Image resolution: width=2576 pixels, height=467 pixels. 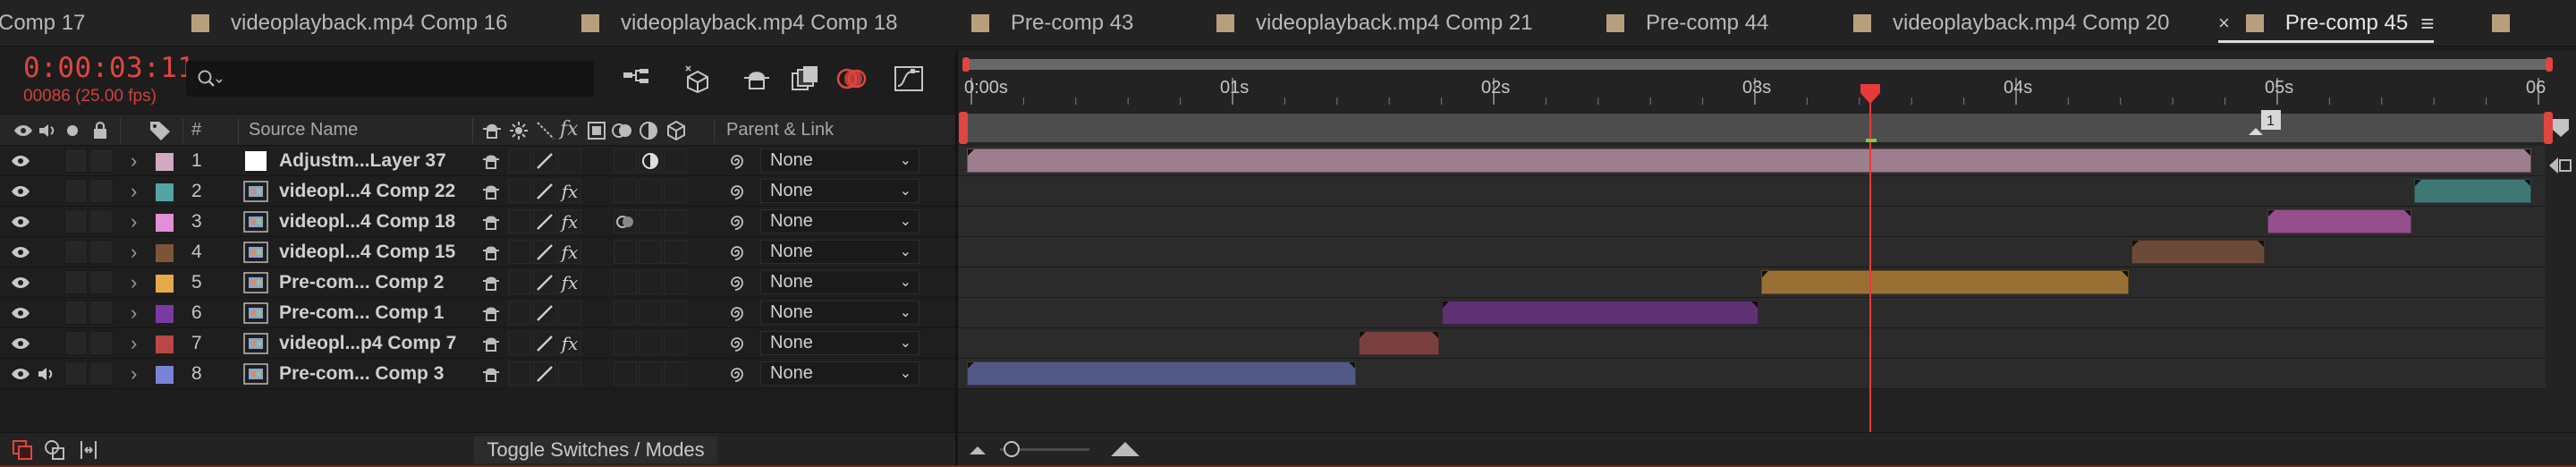 What do you see at coordinates (367, 191) in the screenshot?
I see `layer-source-name: videopl...4 Comp 22` at bounding box center [367, 191].